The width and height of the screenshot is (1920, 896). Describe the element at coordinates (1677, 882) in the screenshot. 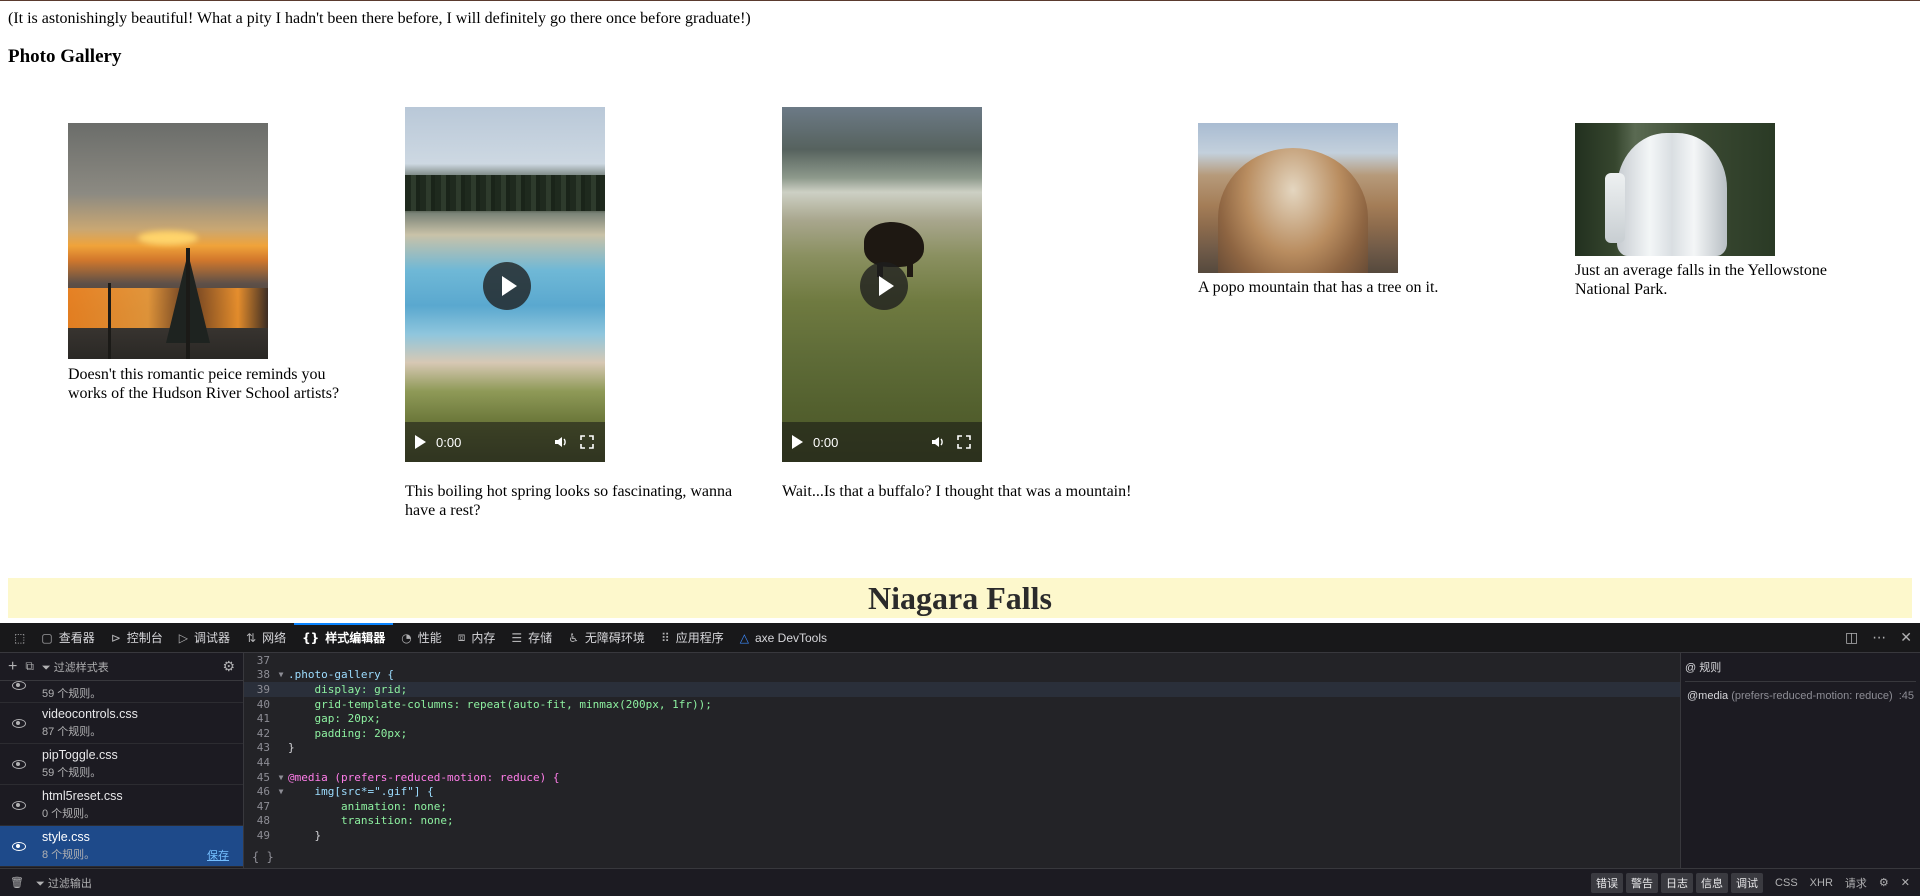

I see `filter-logs-button: 日志` at that location.